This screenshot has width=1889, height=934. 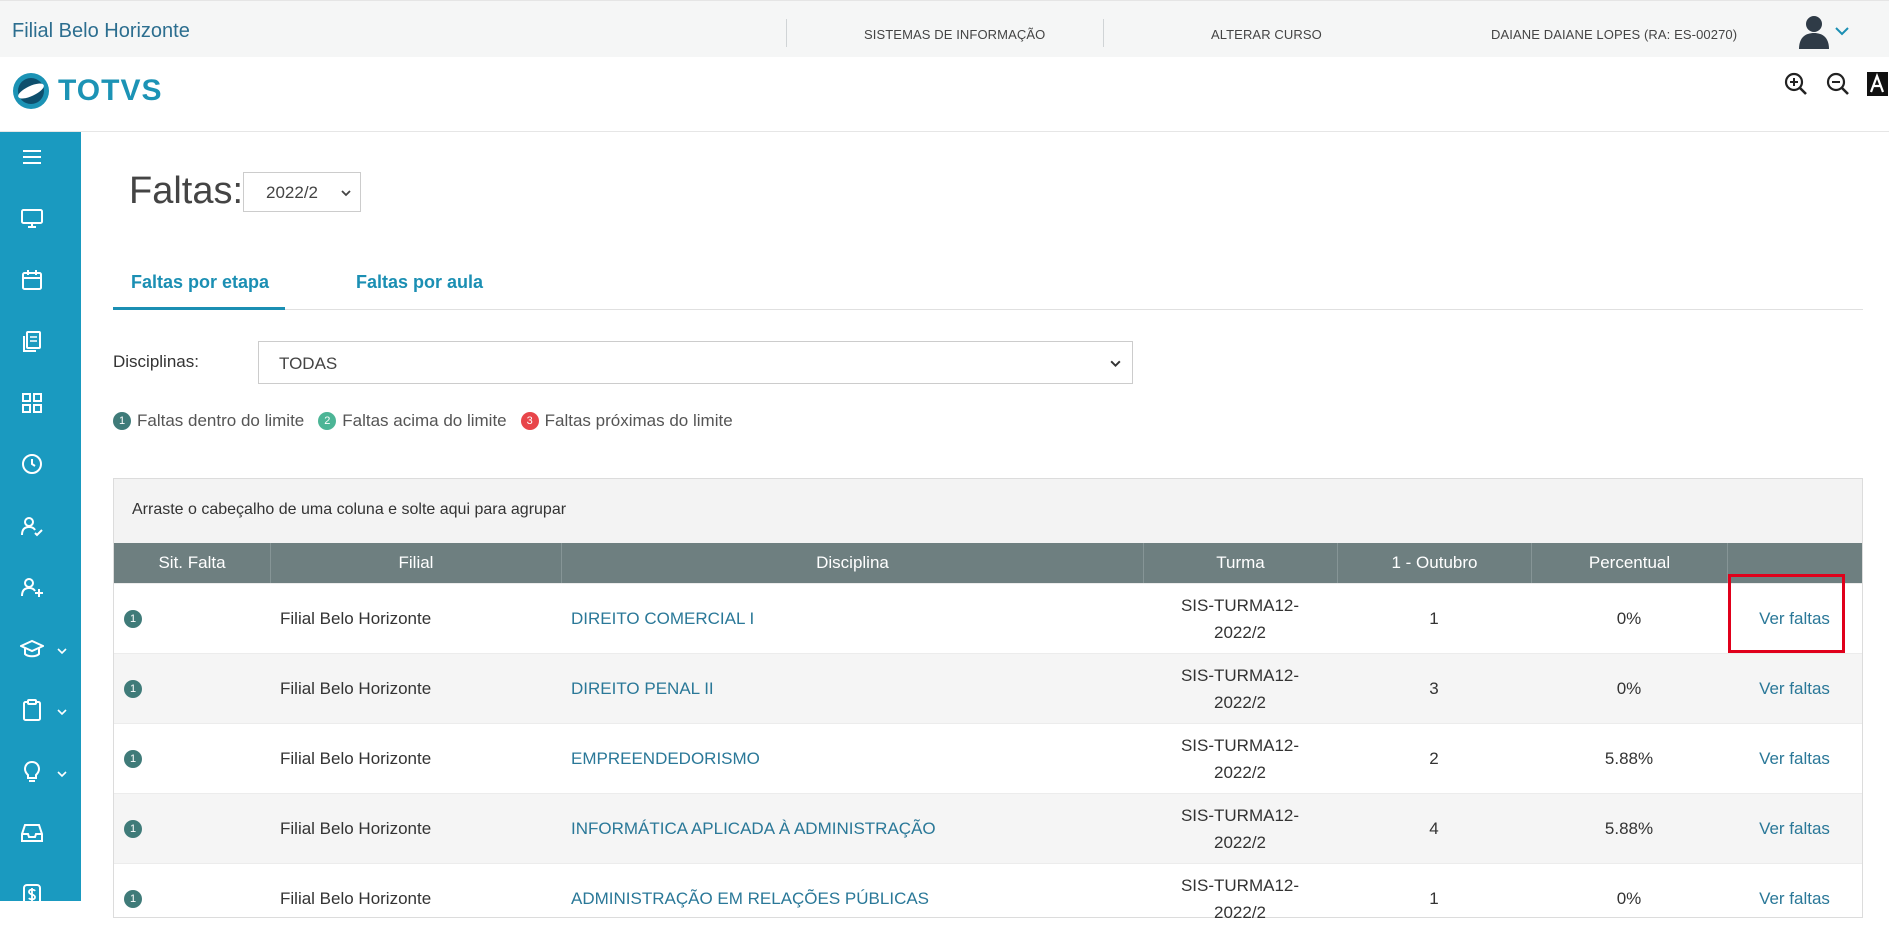 What do you see at coordinates (302, 192) in the screenshot?
I see `period-select: 2022/2` at bounding box center [302, 192].